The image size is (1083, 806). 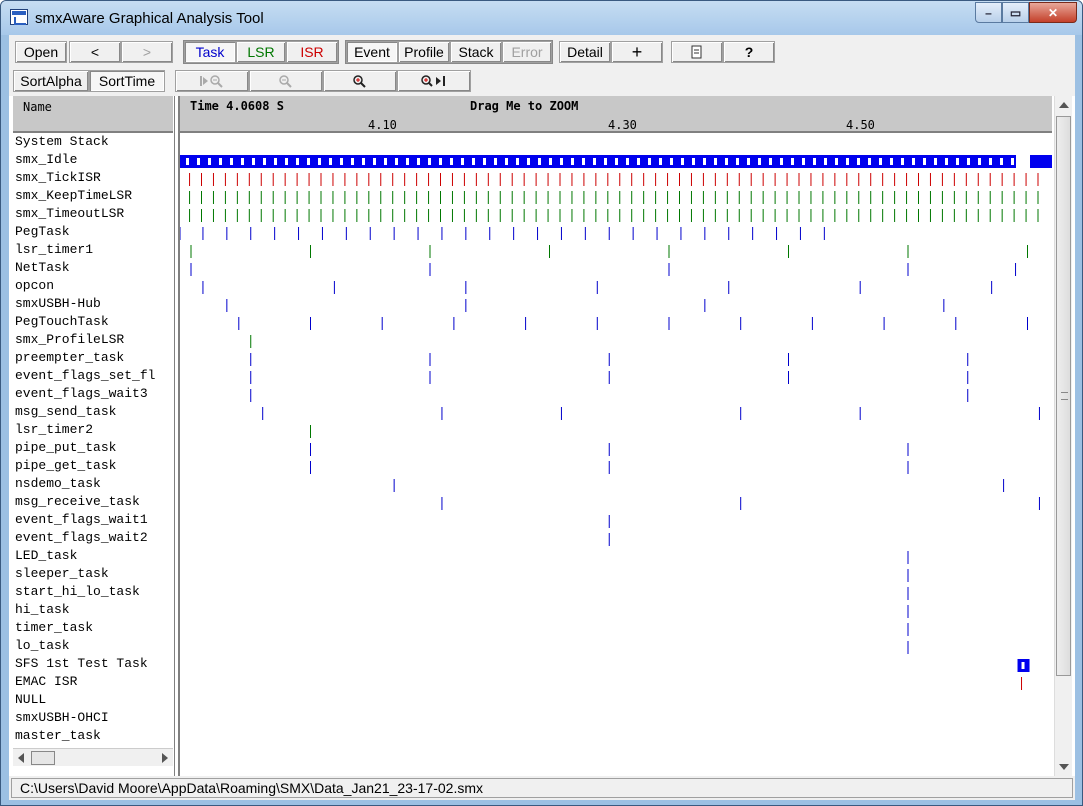 I want to click on task-name-row: lo_task, so click(x=42, y=646).